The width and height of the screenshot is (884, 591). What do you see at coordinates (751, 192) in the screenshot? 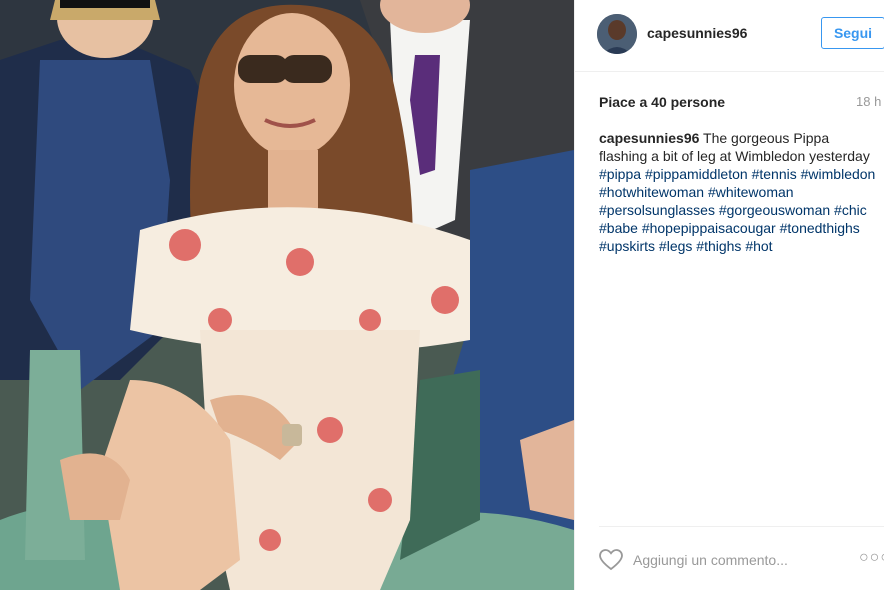
I see `hashtag-link: #whitewoman` at bounding box center [751, 192].